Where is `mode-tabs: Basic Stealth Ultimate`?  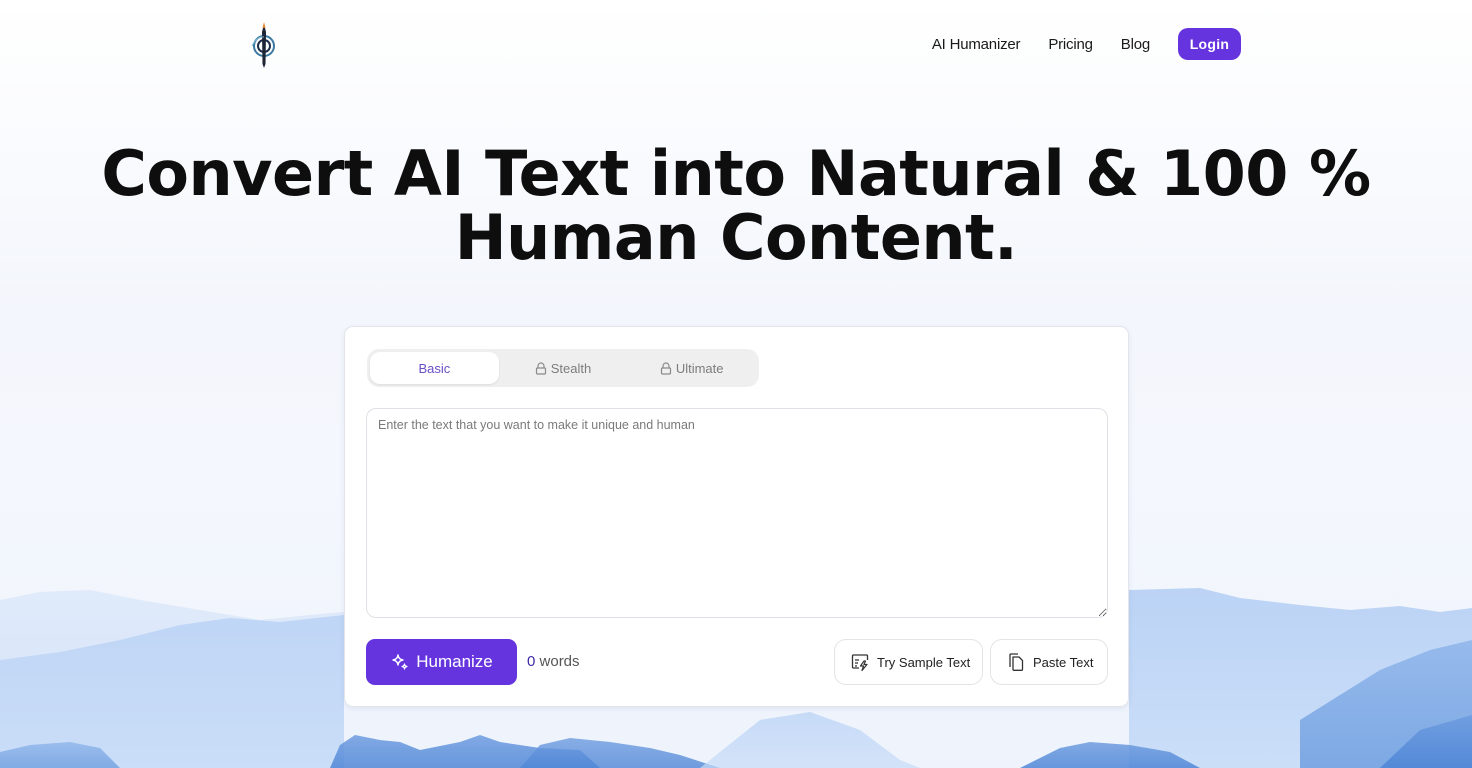 mode-tabs: Basic Stealth Ultimate is located at coordinates (563, 368).